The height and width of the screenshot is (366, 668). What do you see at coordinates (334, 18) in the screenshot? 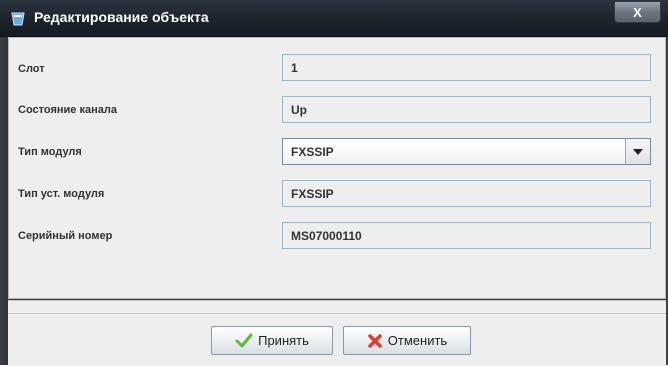
I see `title-bar: Редактирование объекта X` at bounding box center [334, 18].